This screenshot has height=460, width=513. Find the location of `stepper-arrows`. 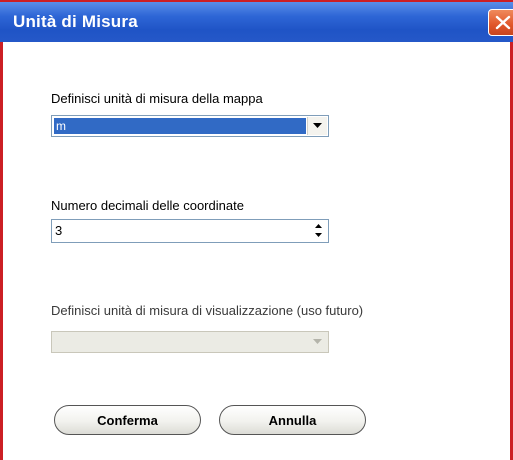

stepper-arrows is located at coordinates (319, 231).